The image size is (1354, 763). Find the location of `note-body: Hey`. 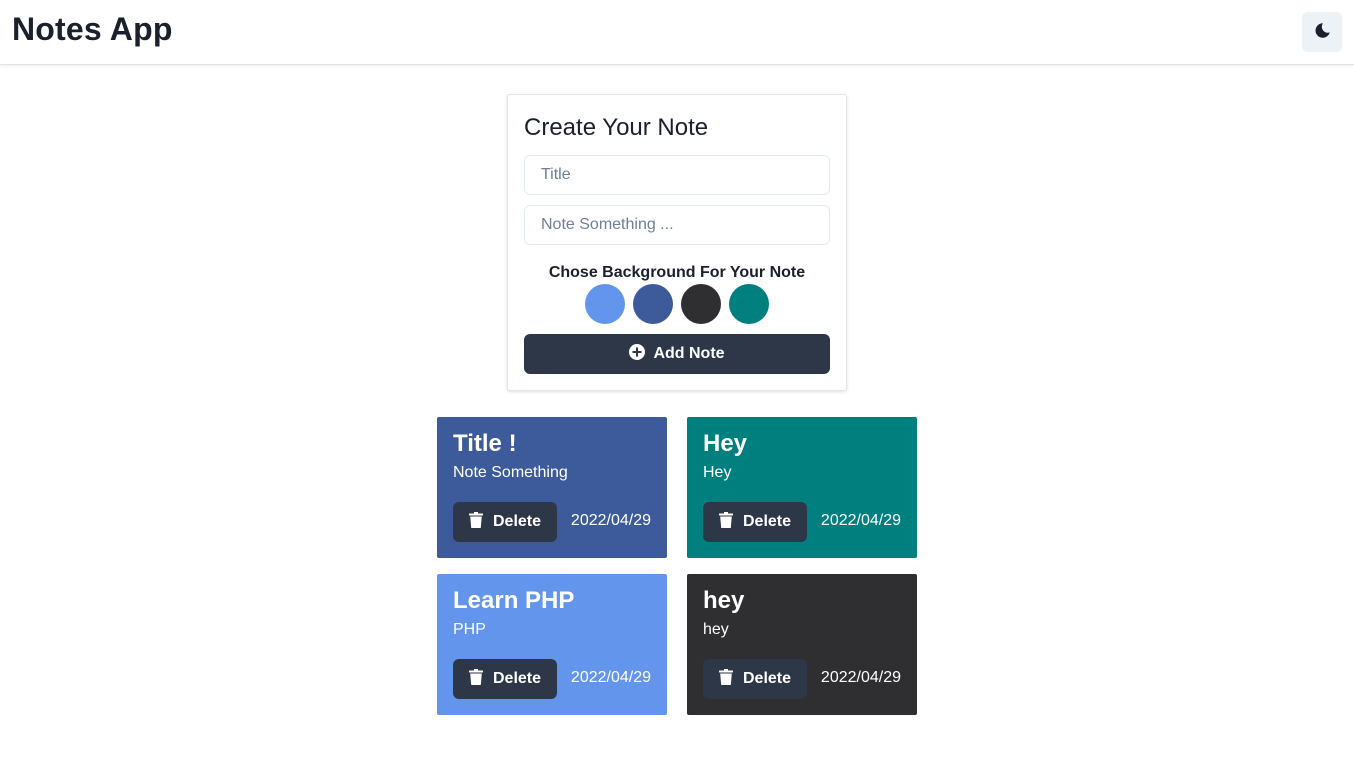

note-body: Hey is located at coordinates (717, 472).